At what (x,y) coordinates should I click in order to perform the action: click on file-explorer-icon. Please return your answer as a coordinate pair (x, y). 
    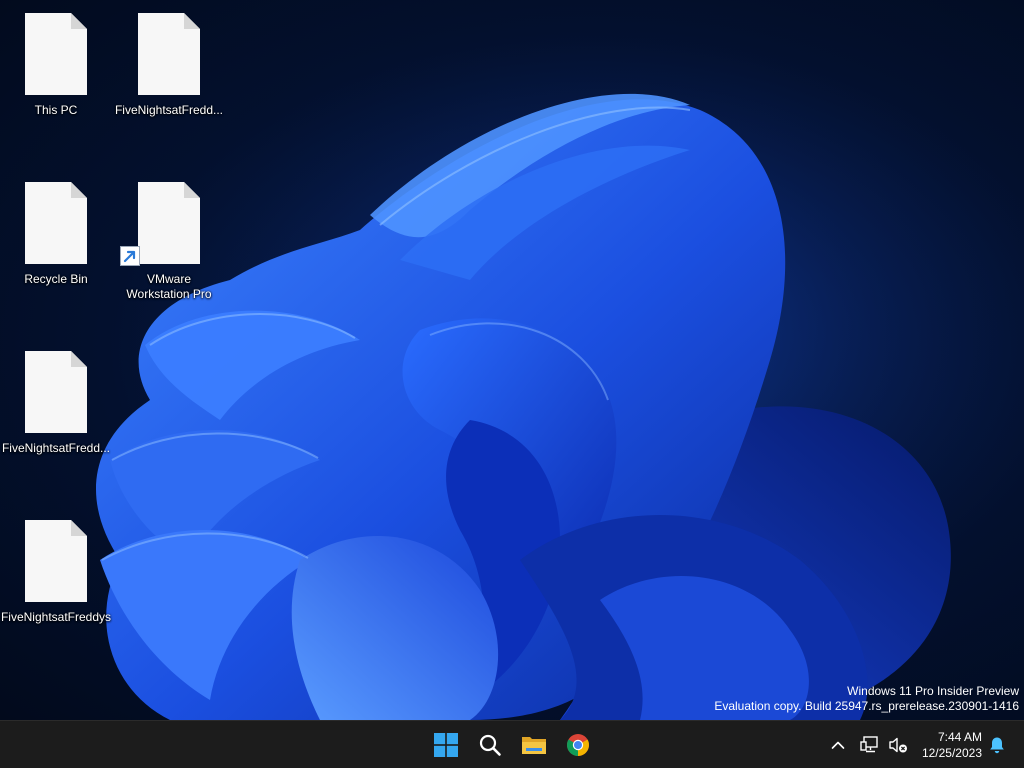
    Looking at the image, I should click on (534, 745).